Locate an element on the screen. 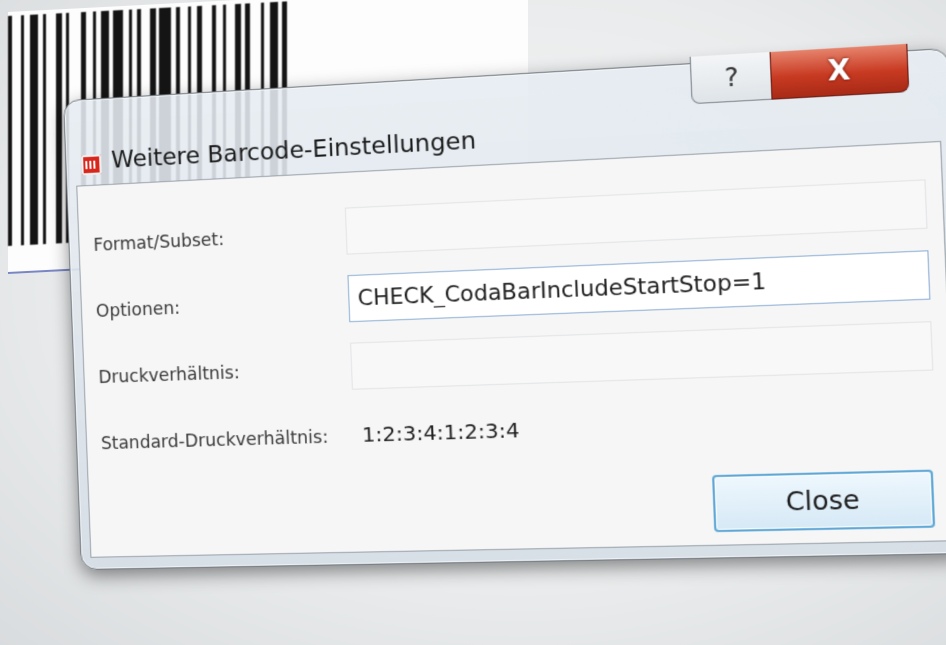 The width and height of the screenshot is (946, 645). druckverhaeltnis-input is located at coordinates (642, 355).